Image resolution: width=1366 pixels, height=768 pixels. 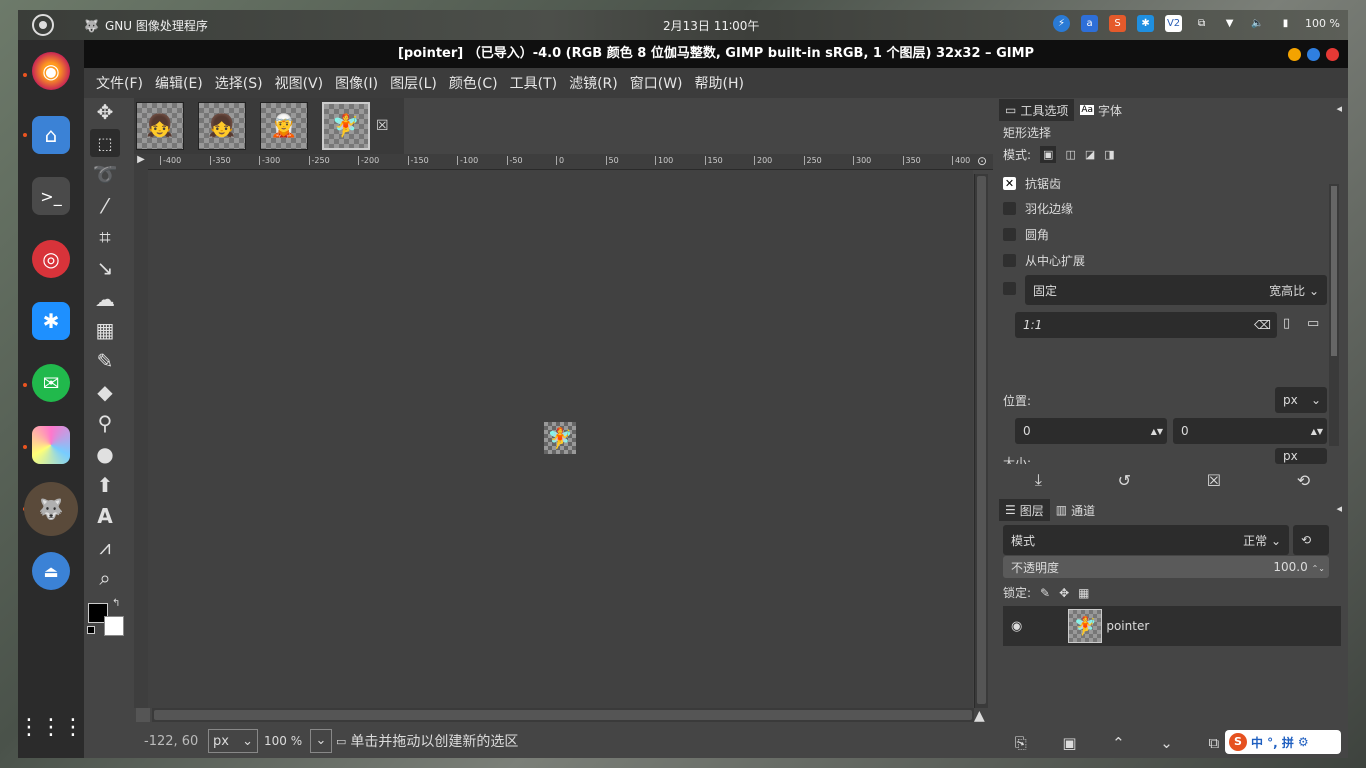 I want to click on image-pointer-sprite: 🧚, so click(x=560, y=438).